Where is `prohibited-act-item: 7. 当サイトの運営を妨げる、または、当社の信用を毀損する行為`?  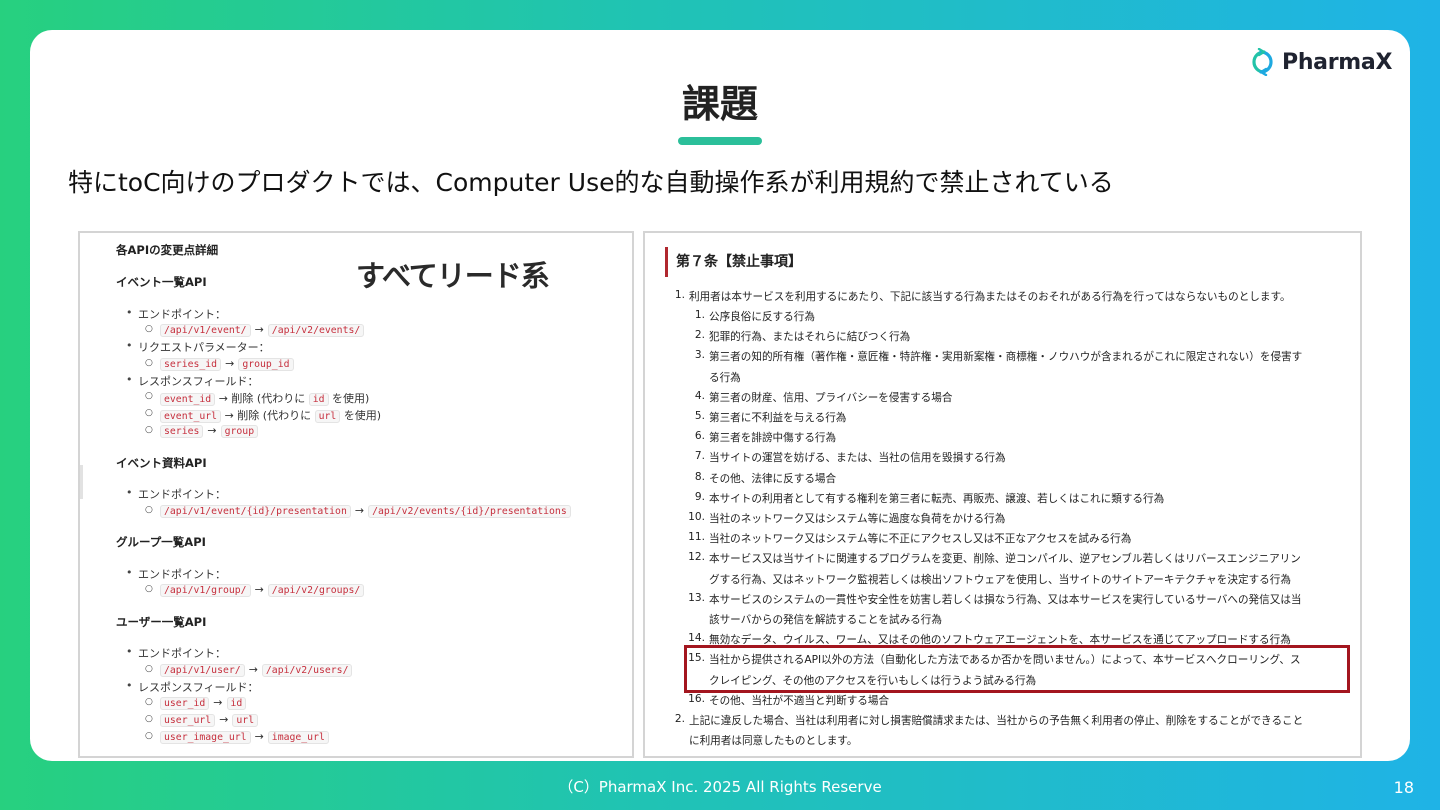
prohibited-act-item: 7. 当サイトの運営を妨げる、または、当社の信用を毀損する行為 is located at coordinates (850, 457).